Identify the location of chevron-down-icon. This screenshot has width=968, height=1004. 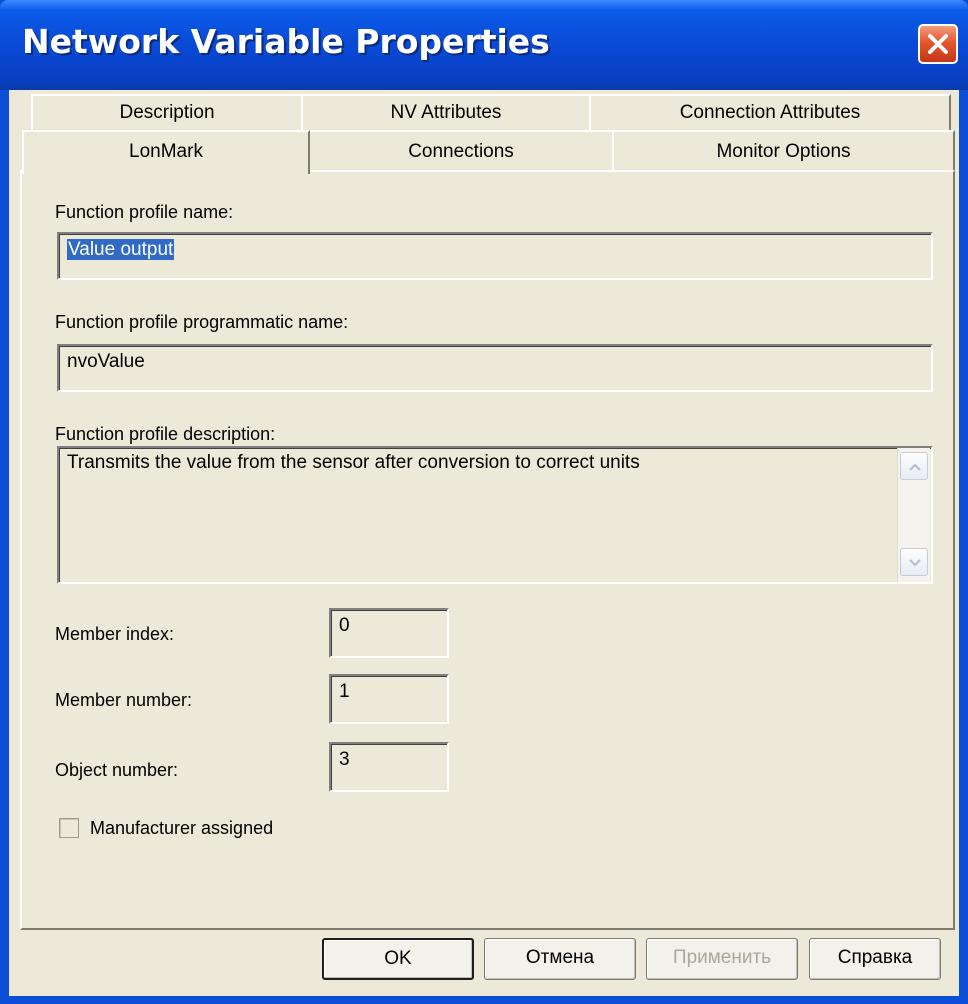
(915, 563).